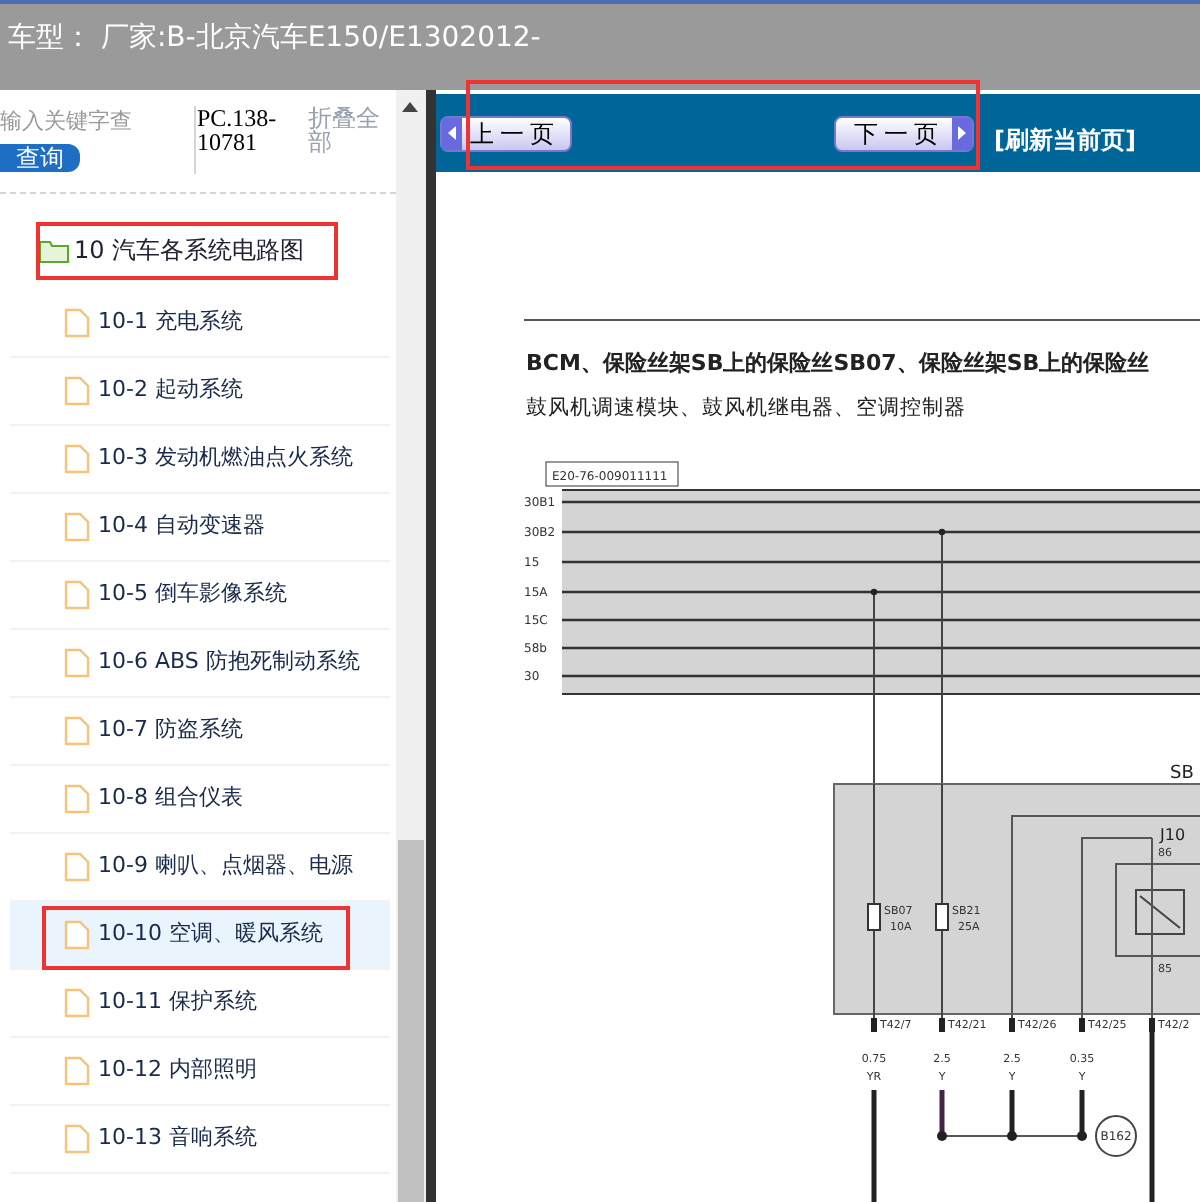 This screenshot has height=1202, width=1200. I want to click on diagram-tag, so click(612, 474).